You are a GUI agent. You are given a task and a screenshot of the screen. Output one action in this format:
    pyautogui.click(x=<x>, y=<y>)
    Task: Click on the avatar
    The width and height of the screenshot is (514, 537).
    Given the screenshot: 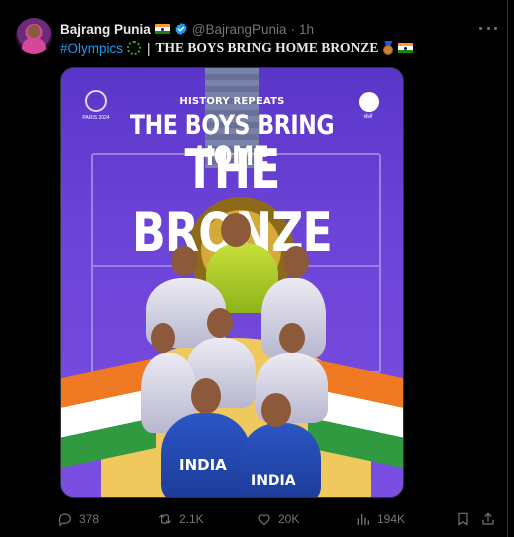 What is the action you would take?
    pyautogui.click(x=34, y=36)
    